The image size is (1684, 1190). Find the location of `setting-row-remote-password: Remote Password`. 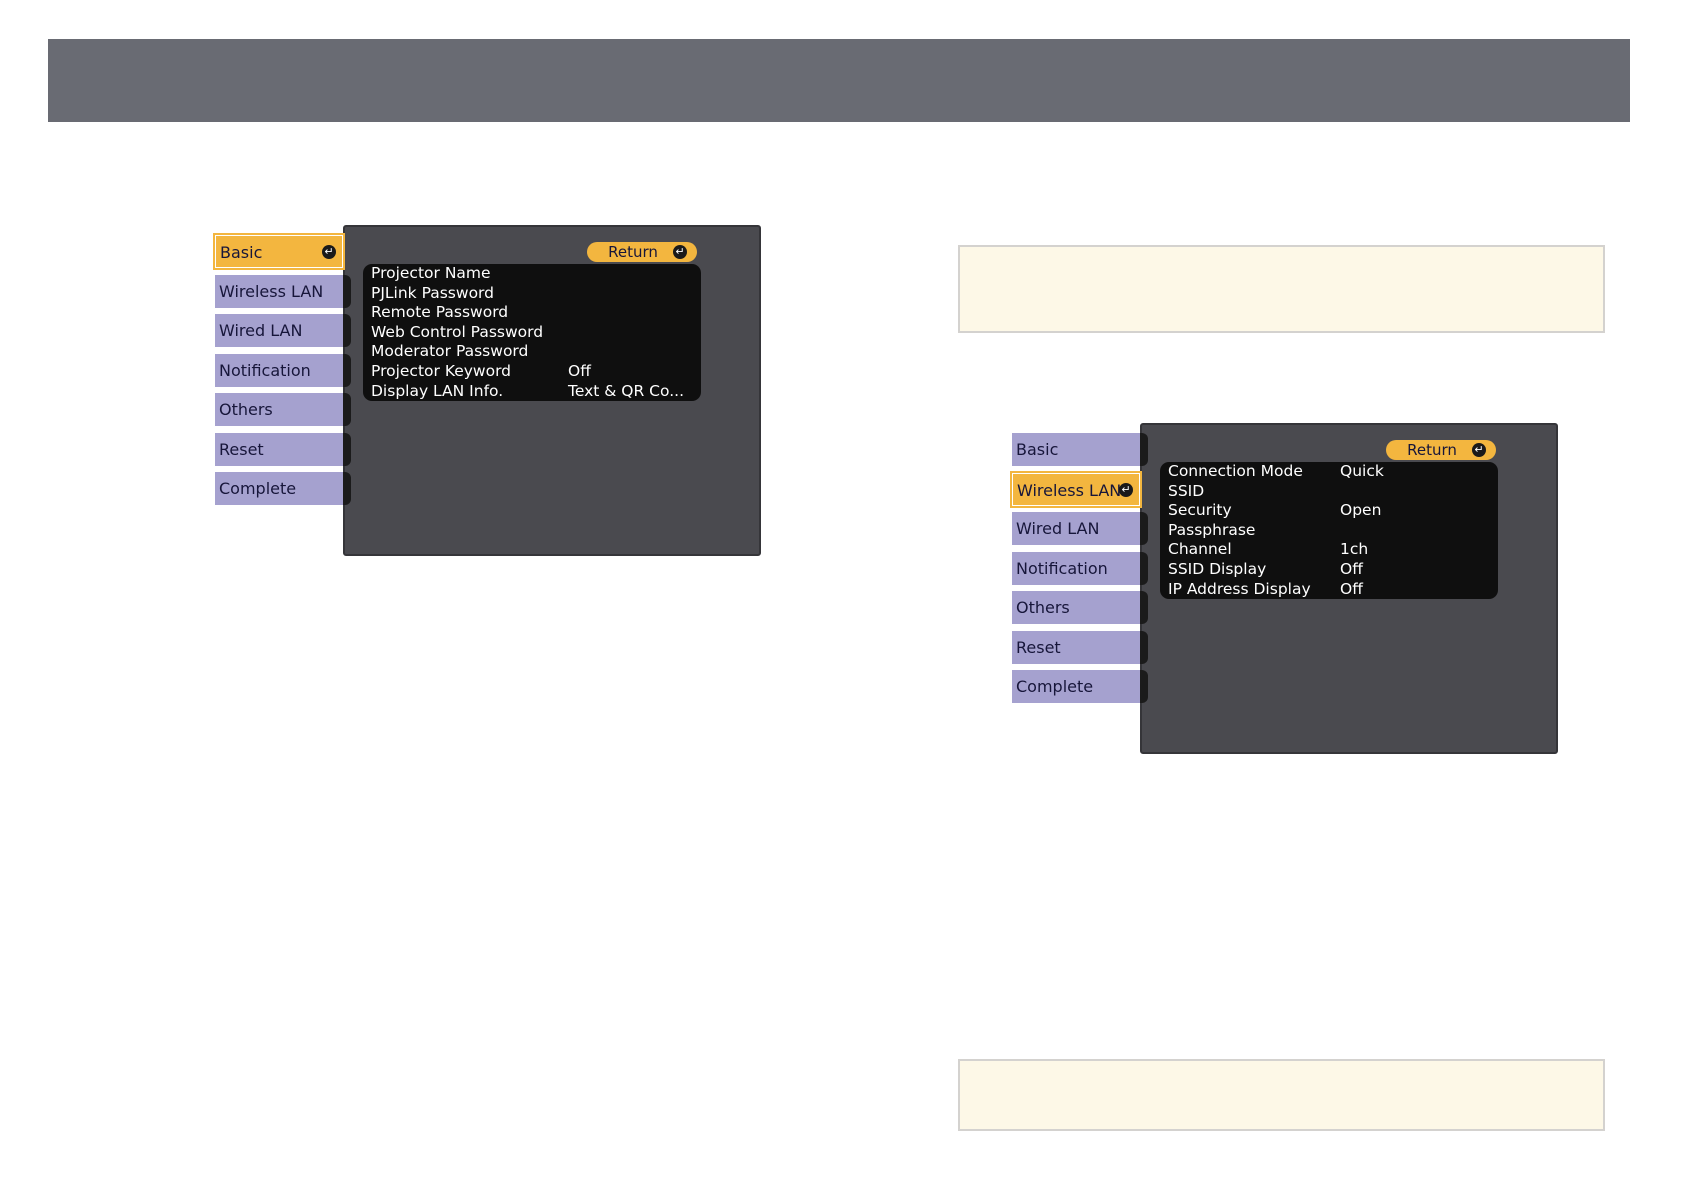

setting-row-remote-password: Remote Password is located at coordinates (532, 313).